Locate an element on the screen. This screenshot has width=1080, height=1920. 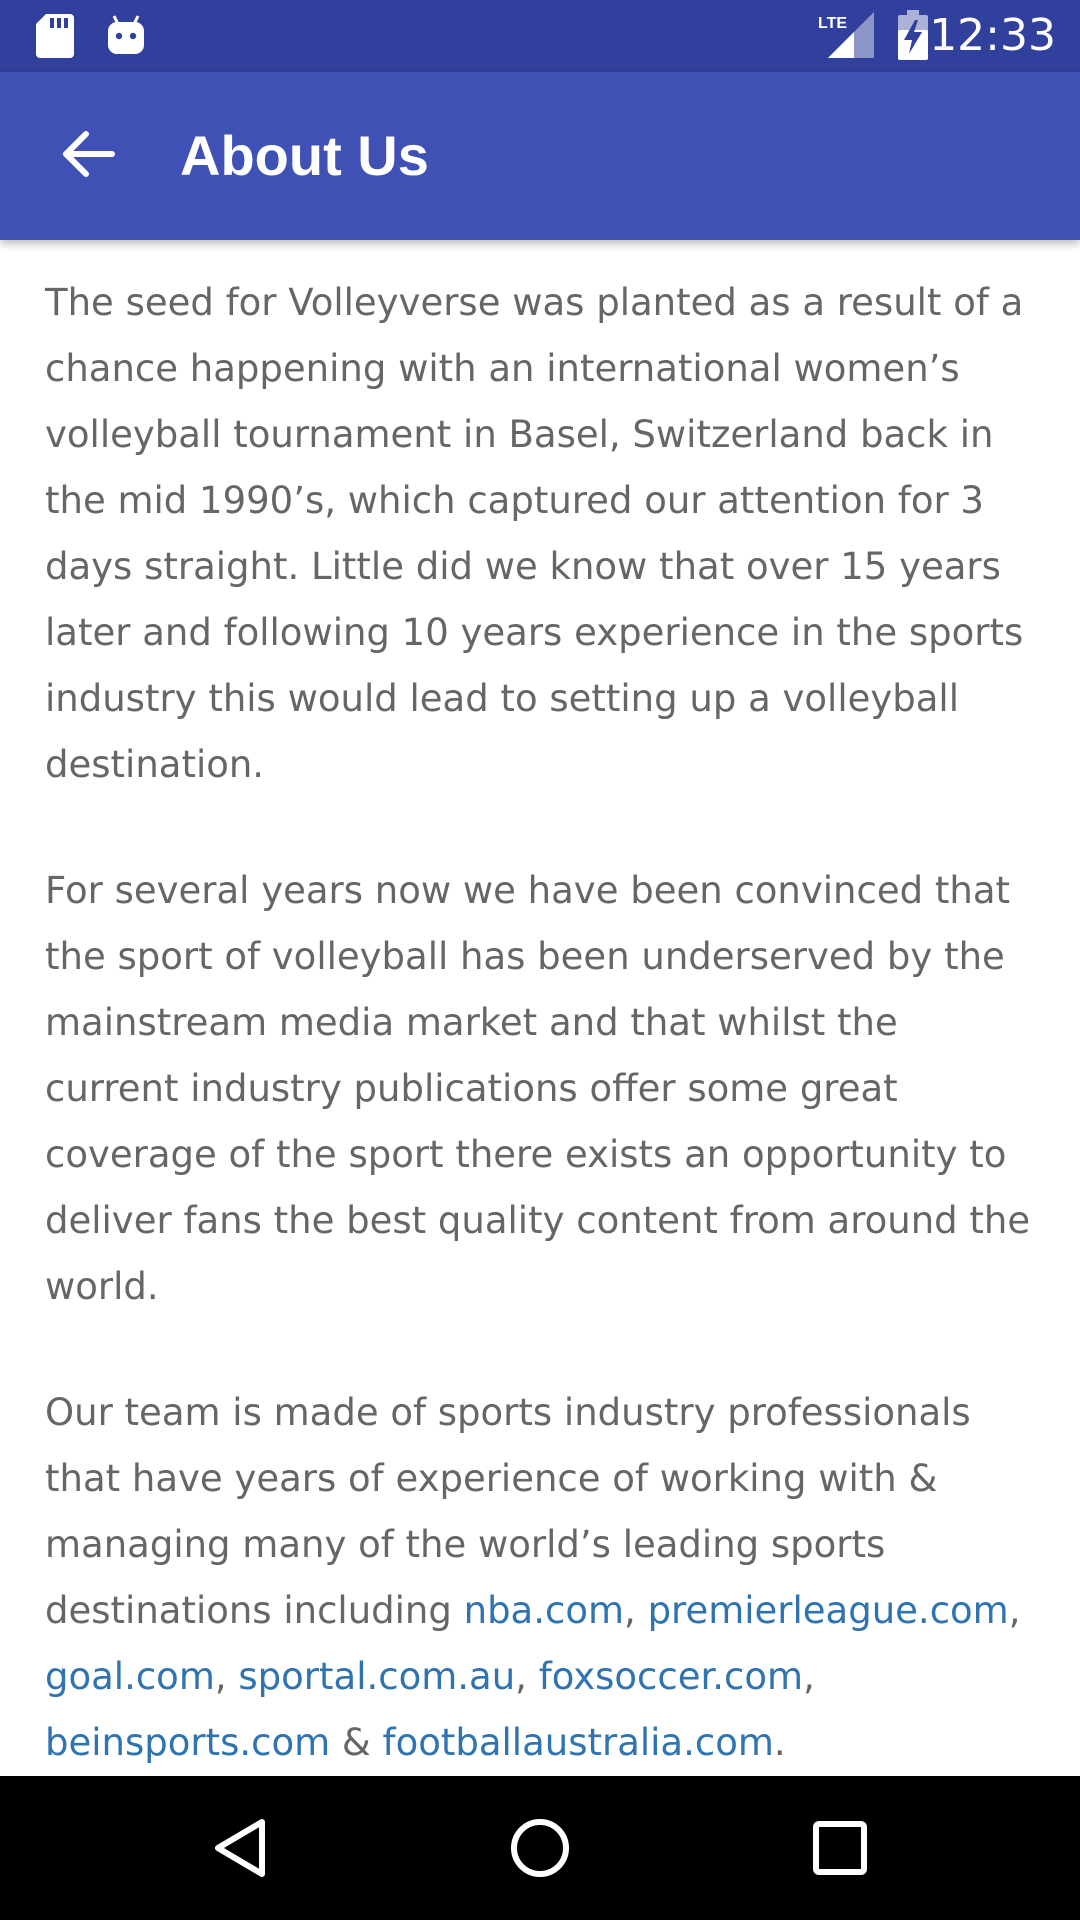
link-goal: goal.com is located at coordinates (130, 1676).